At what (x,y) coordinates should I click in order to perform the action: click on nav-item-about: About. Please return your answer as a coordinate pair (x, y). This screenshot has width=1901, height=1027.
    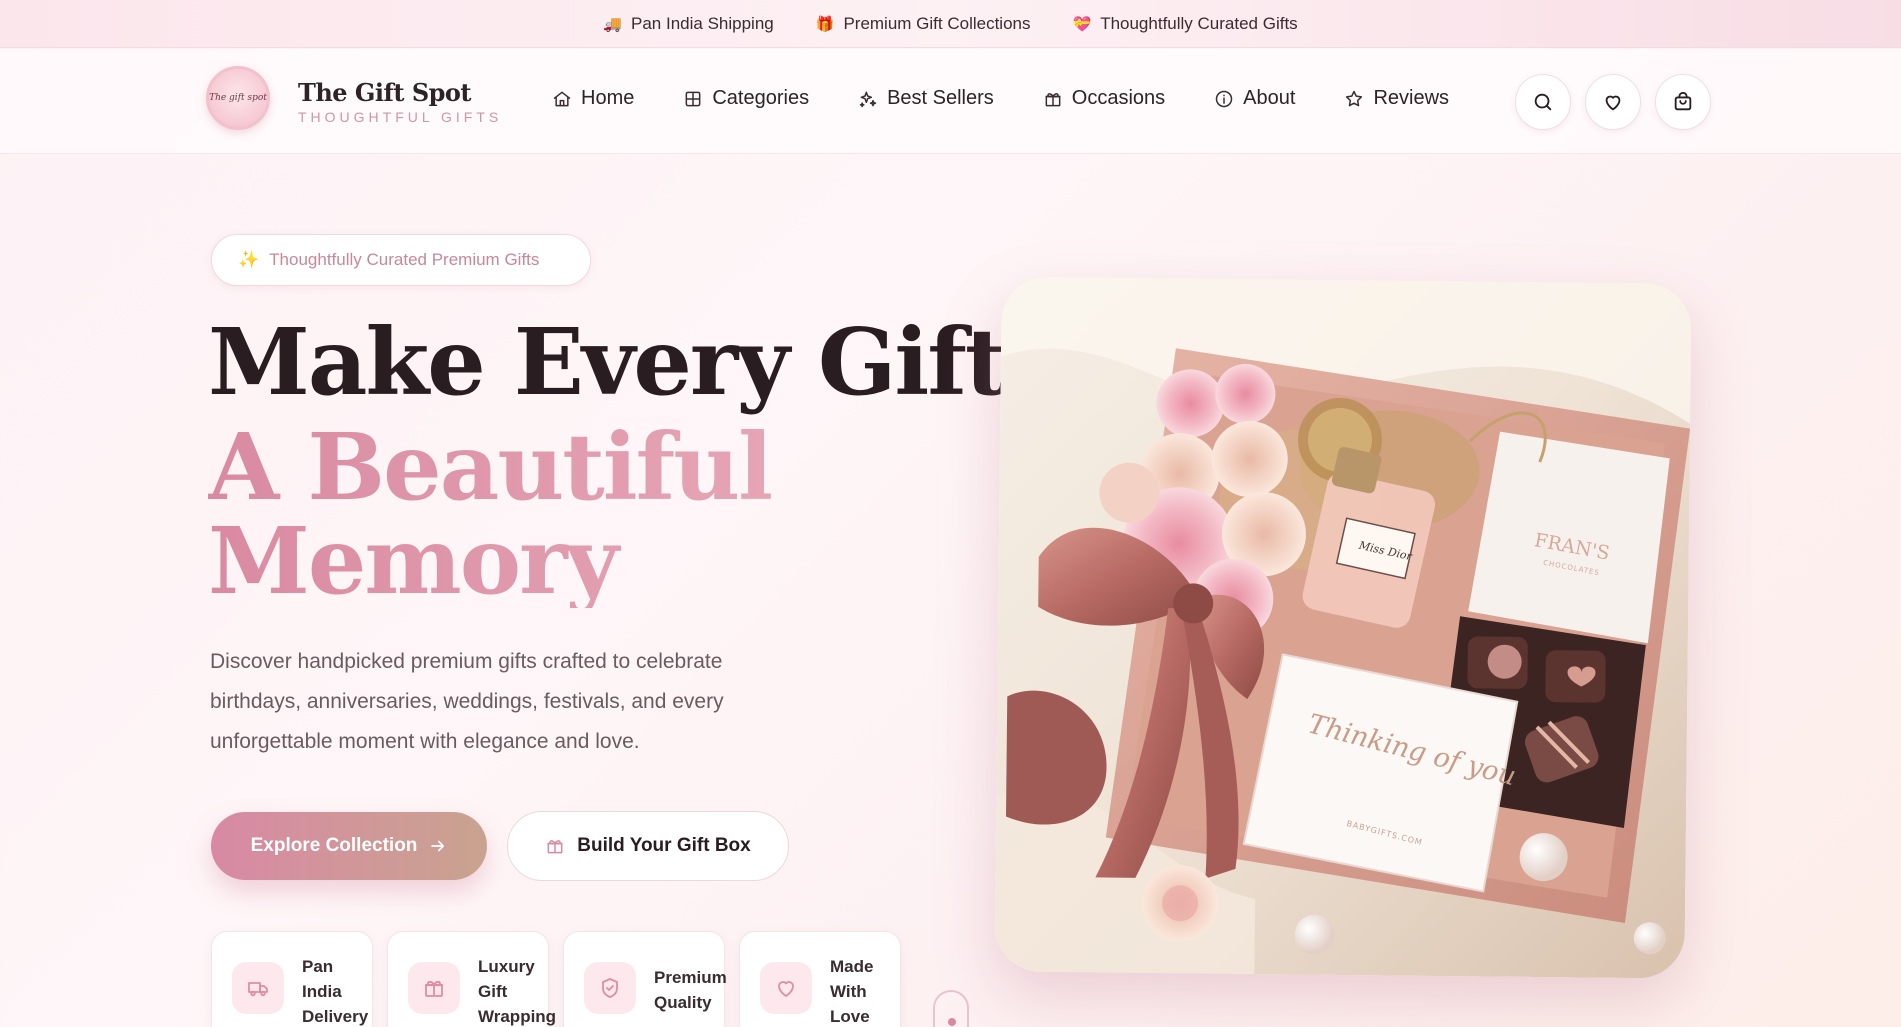
    Looking at the image, I should click on (1254, 98).